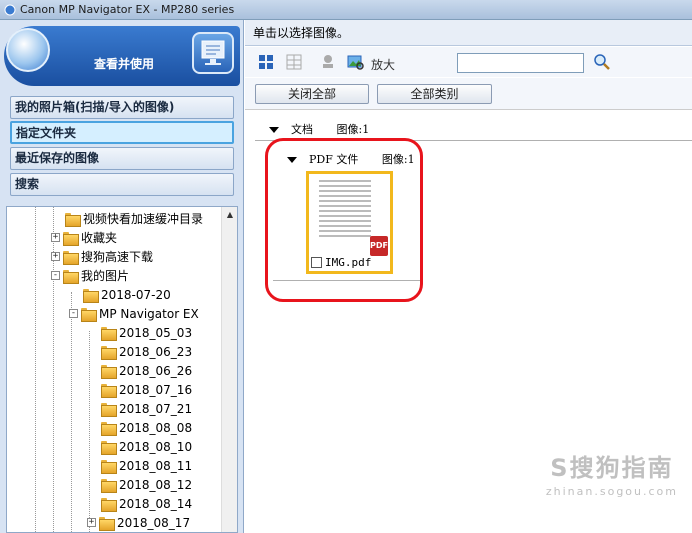 The width and height of the screenshot is (692, 533). Describe the element at coordinates (229, 215) in the screenshot. I see `scroll-up-arrow-icon: ▲` at that location.